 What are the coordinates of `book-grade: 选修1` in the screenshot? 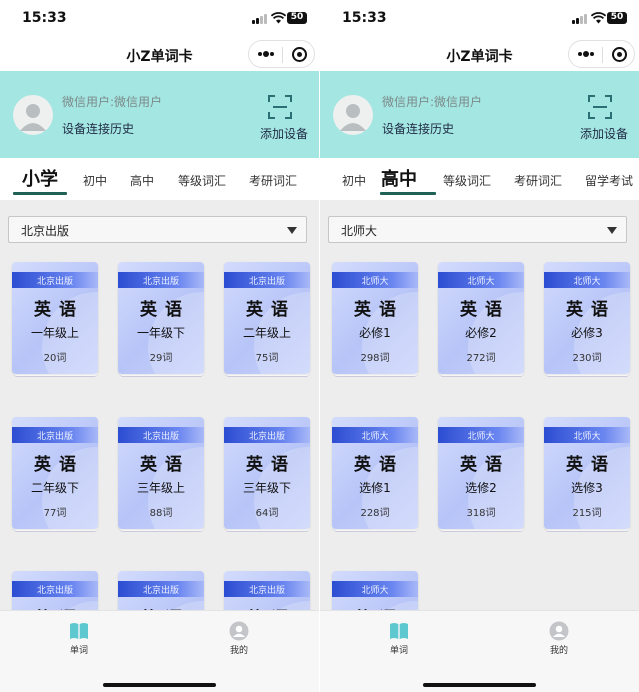 It's located at (375, 488).